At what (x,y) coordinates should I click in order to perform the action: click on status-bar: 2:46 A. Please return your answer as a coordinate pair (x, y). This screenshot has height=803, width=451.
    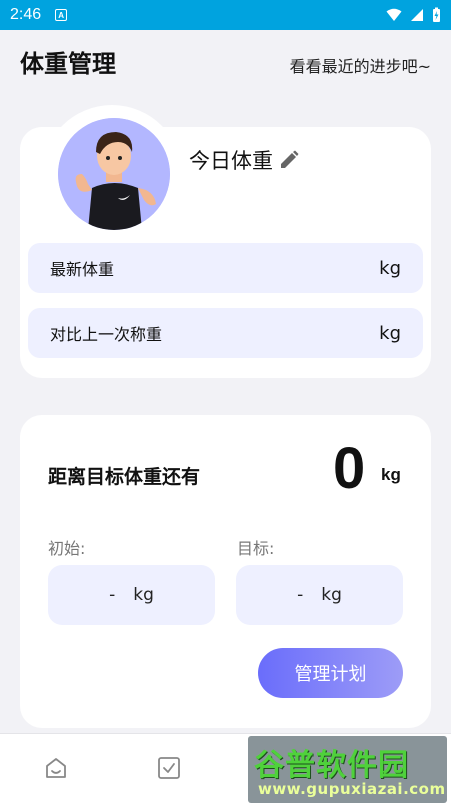
    Looking at the image, I should click on (225, 15).